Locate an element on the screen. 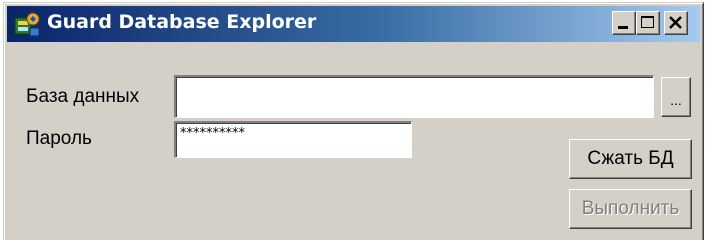 The width and height of the screenshot is (707, 240). maximize-button is located at coordinates (648, 23).